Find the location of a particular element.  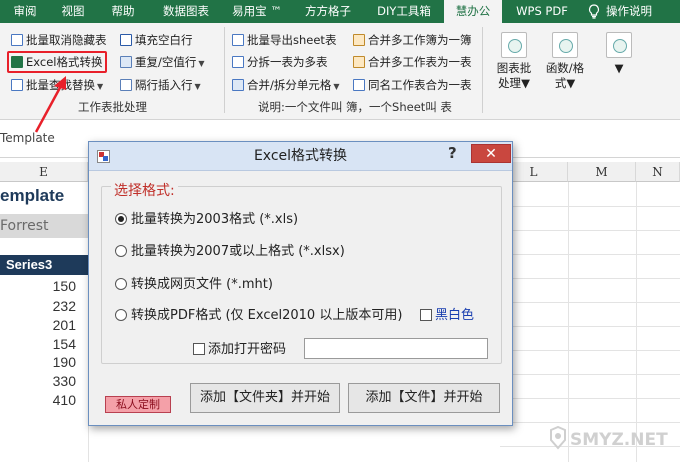

tab-help: 帮助 is located at coordinates (123, 11).